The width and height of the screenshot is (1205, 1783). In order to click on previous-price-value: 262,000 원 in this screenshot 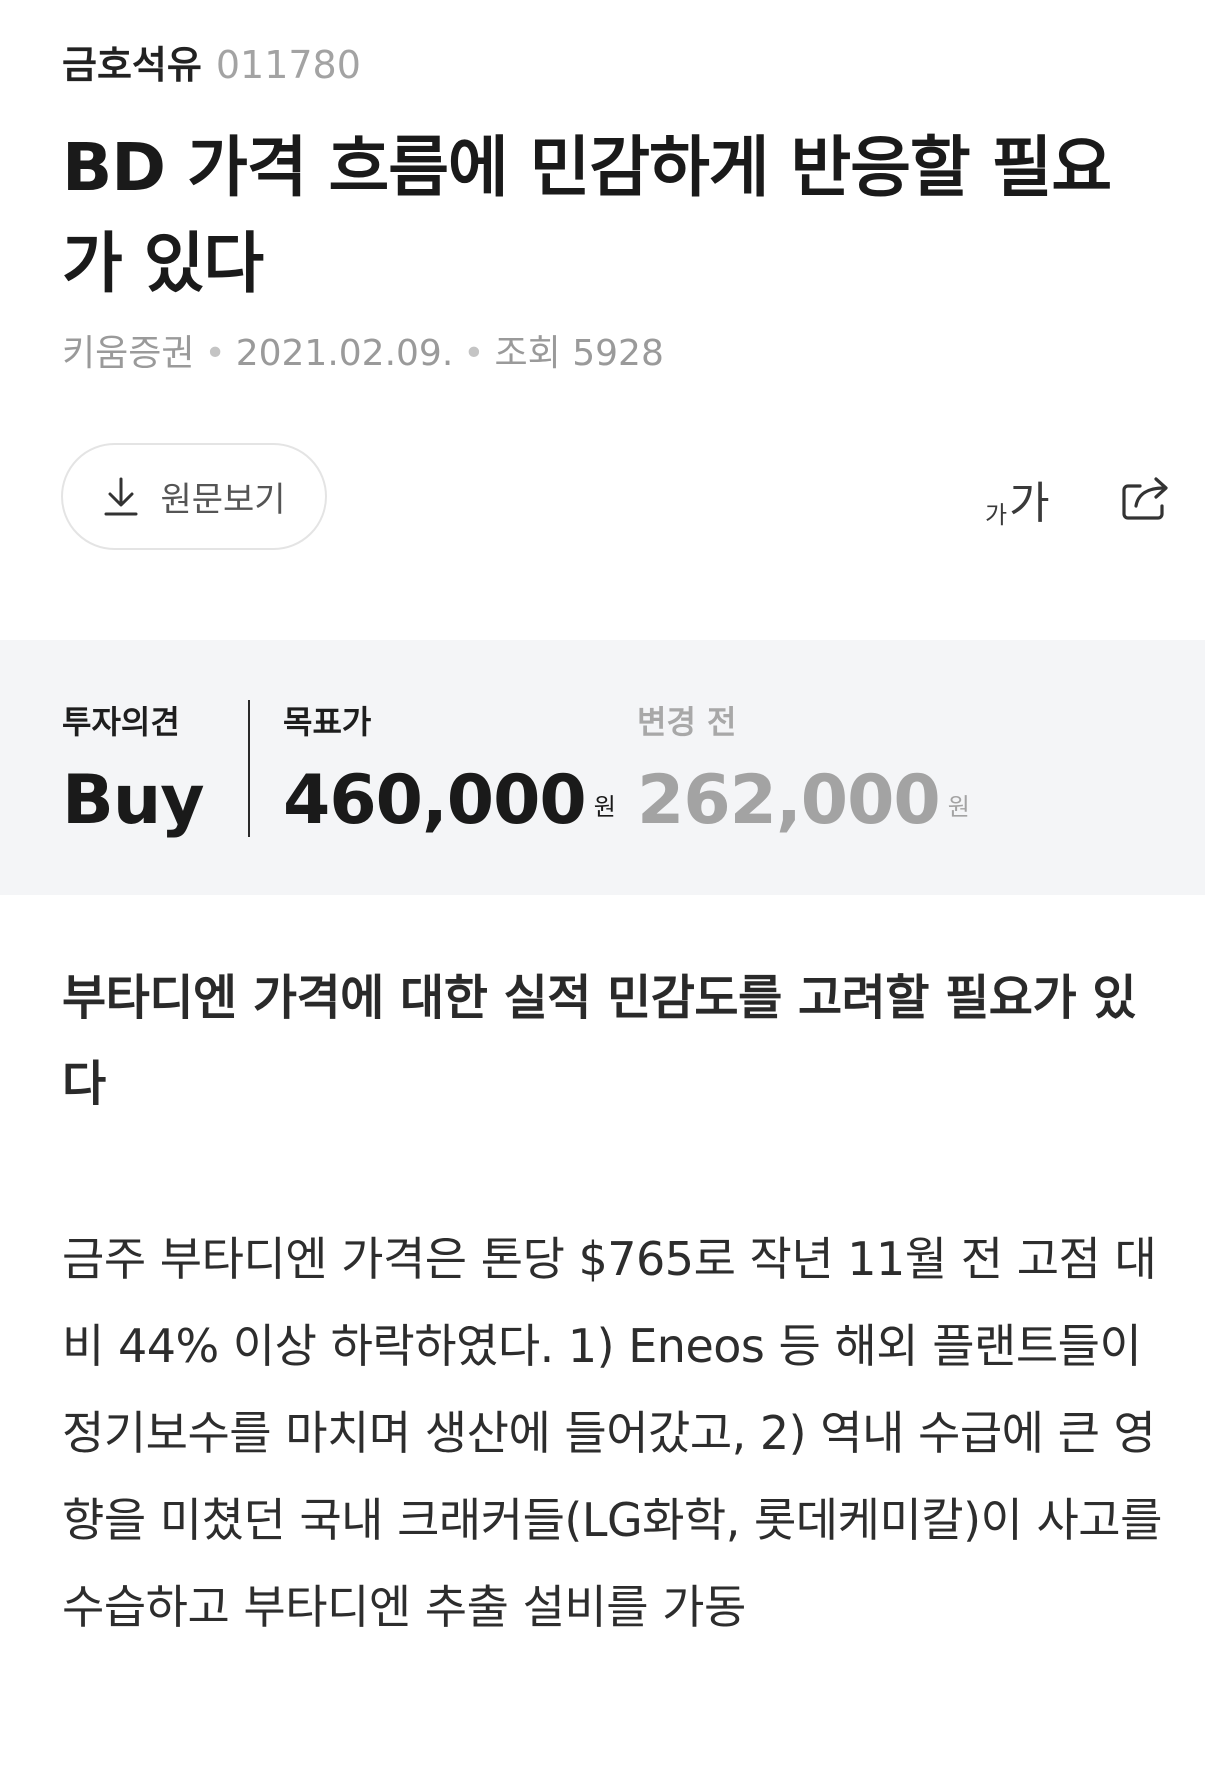, I will do `click(803, 801)`.